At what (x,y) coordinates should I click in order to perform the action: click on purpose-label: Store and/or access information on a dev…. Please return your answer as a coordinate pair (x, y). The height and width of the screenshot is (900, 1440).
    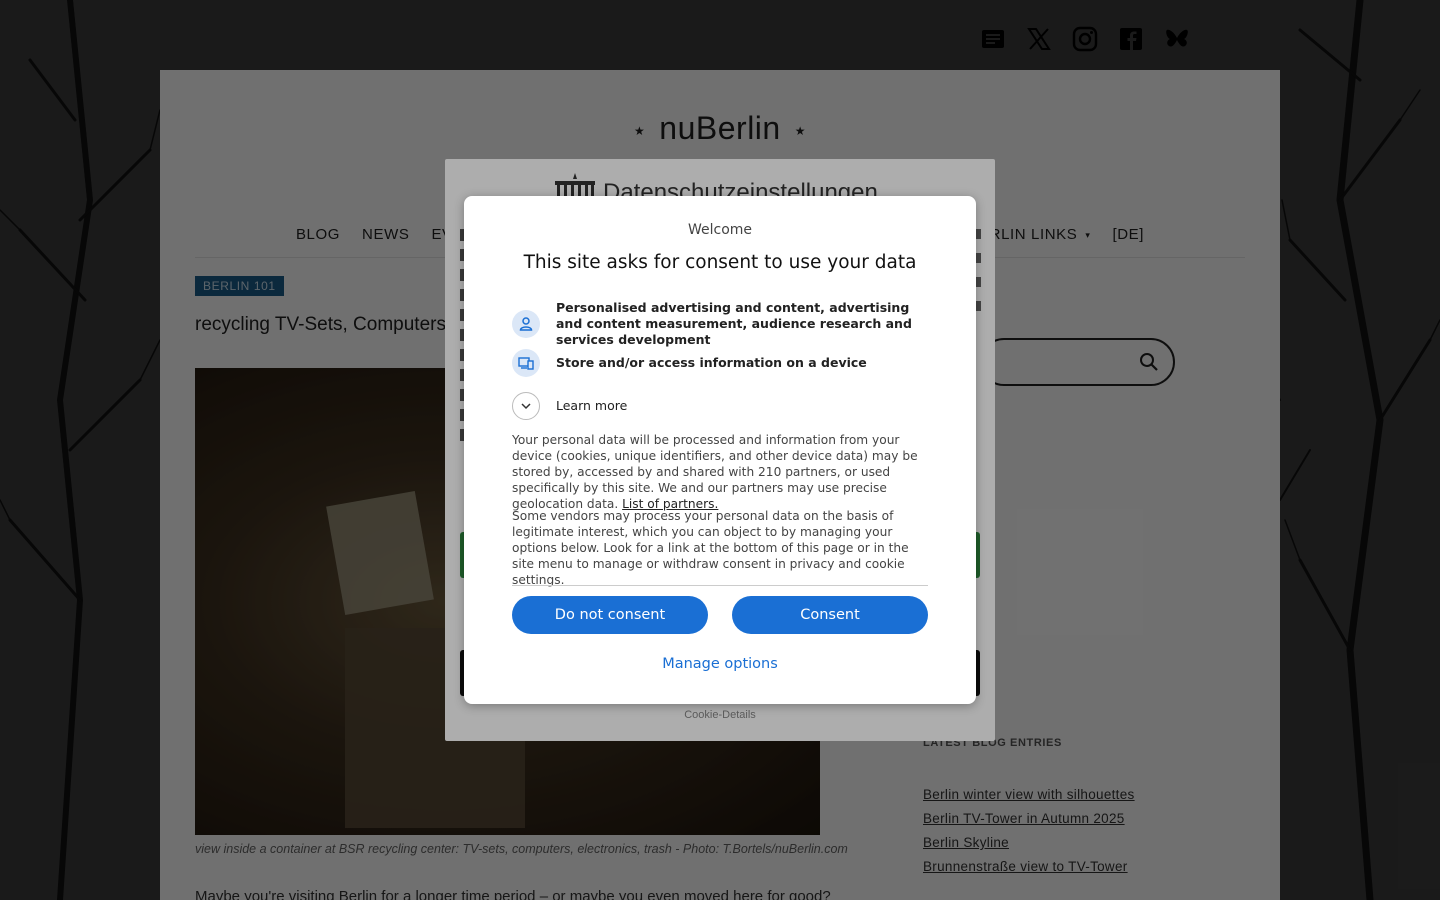
    Looking at the image, I should click on (711, 362).